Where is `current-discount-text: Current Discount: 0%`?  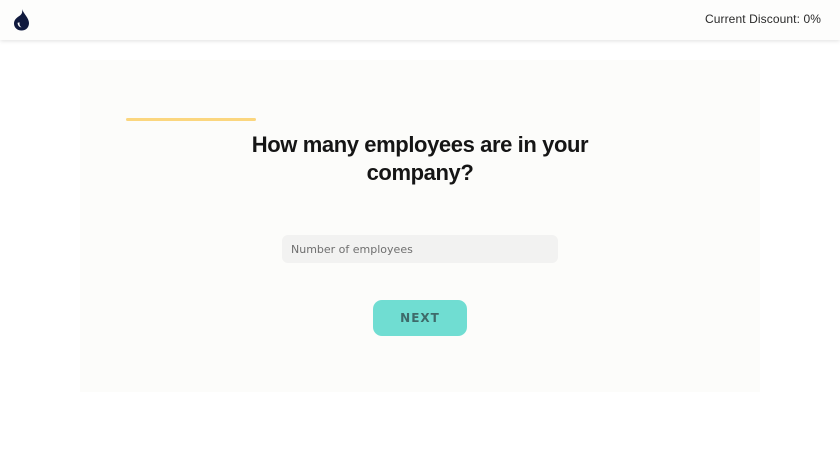 current-discount-text: Current Discount: 0% is located at coordinates (762, 19).